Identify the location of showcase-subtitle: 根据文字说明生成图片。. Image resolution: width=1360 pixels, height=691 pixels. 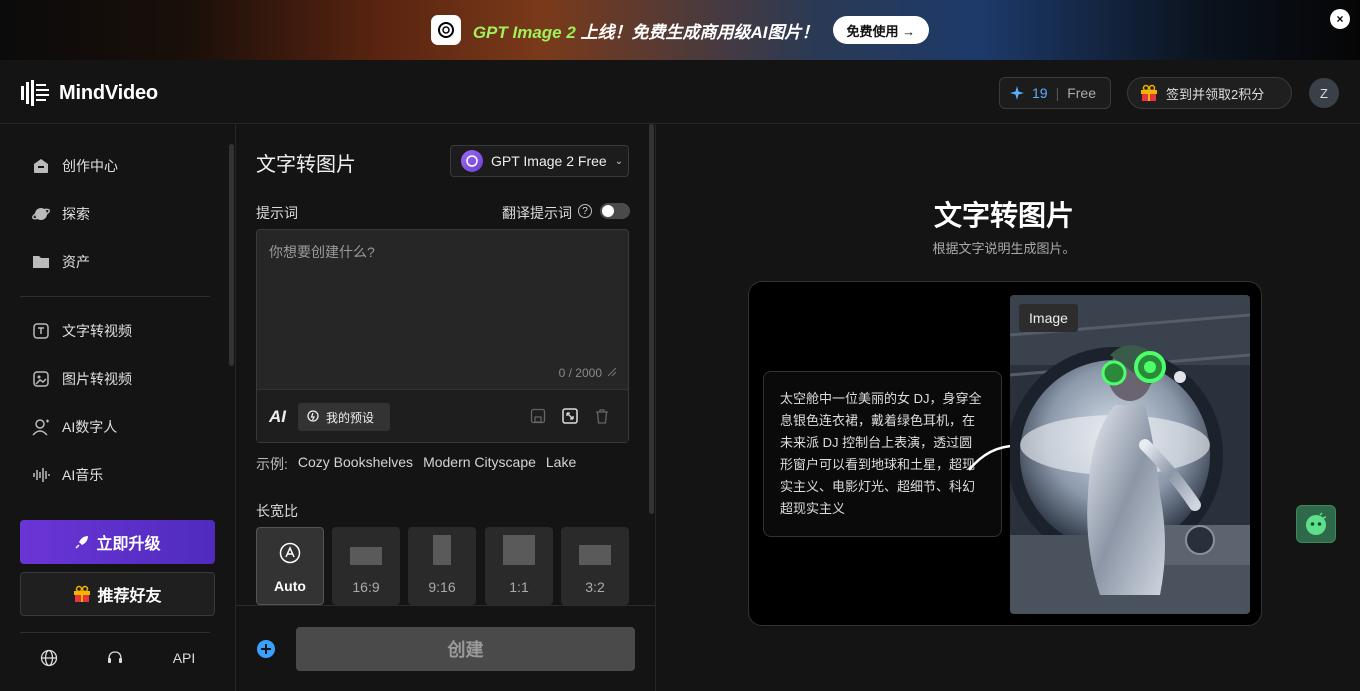
(1004, 248).